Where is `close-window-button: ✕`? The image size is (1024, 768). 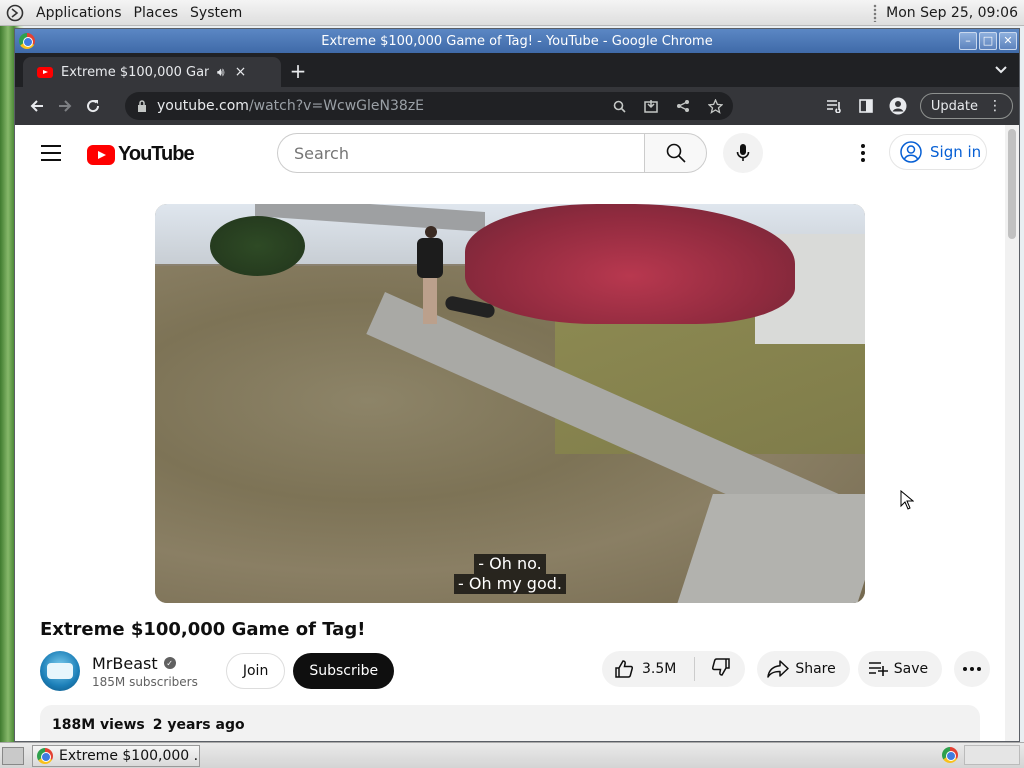 close-window-button: ✕ is located at coordinates (1008, 41).